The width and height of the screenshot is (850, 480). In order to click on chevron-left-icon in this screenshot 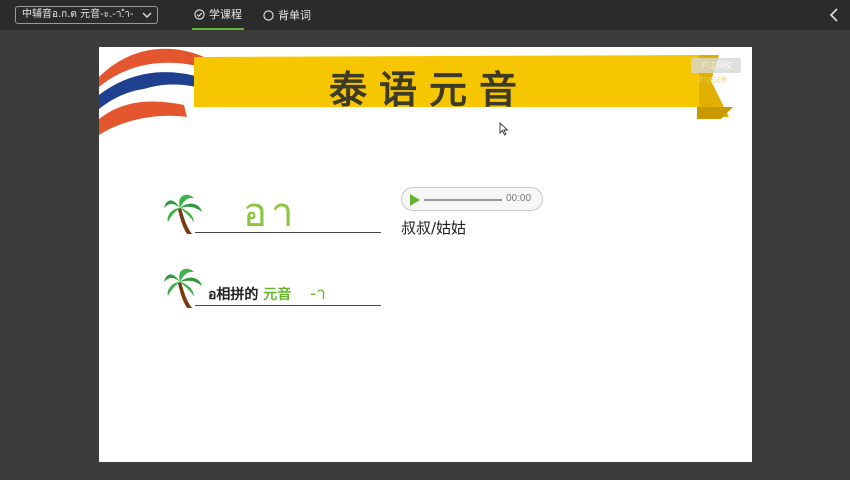, I will do `click(834, 15)`.